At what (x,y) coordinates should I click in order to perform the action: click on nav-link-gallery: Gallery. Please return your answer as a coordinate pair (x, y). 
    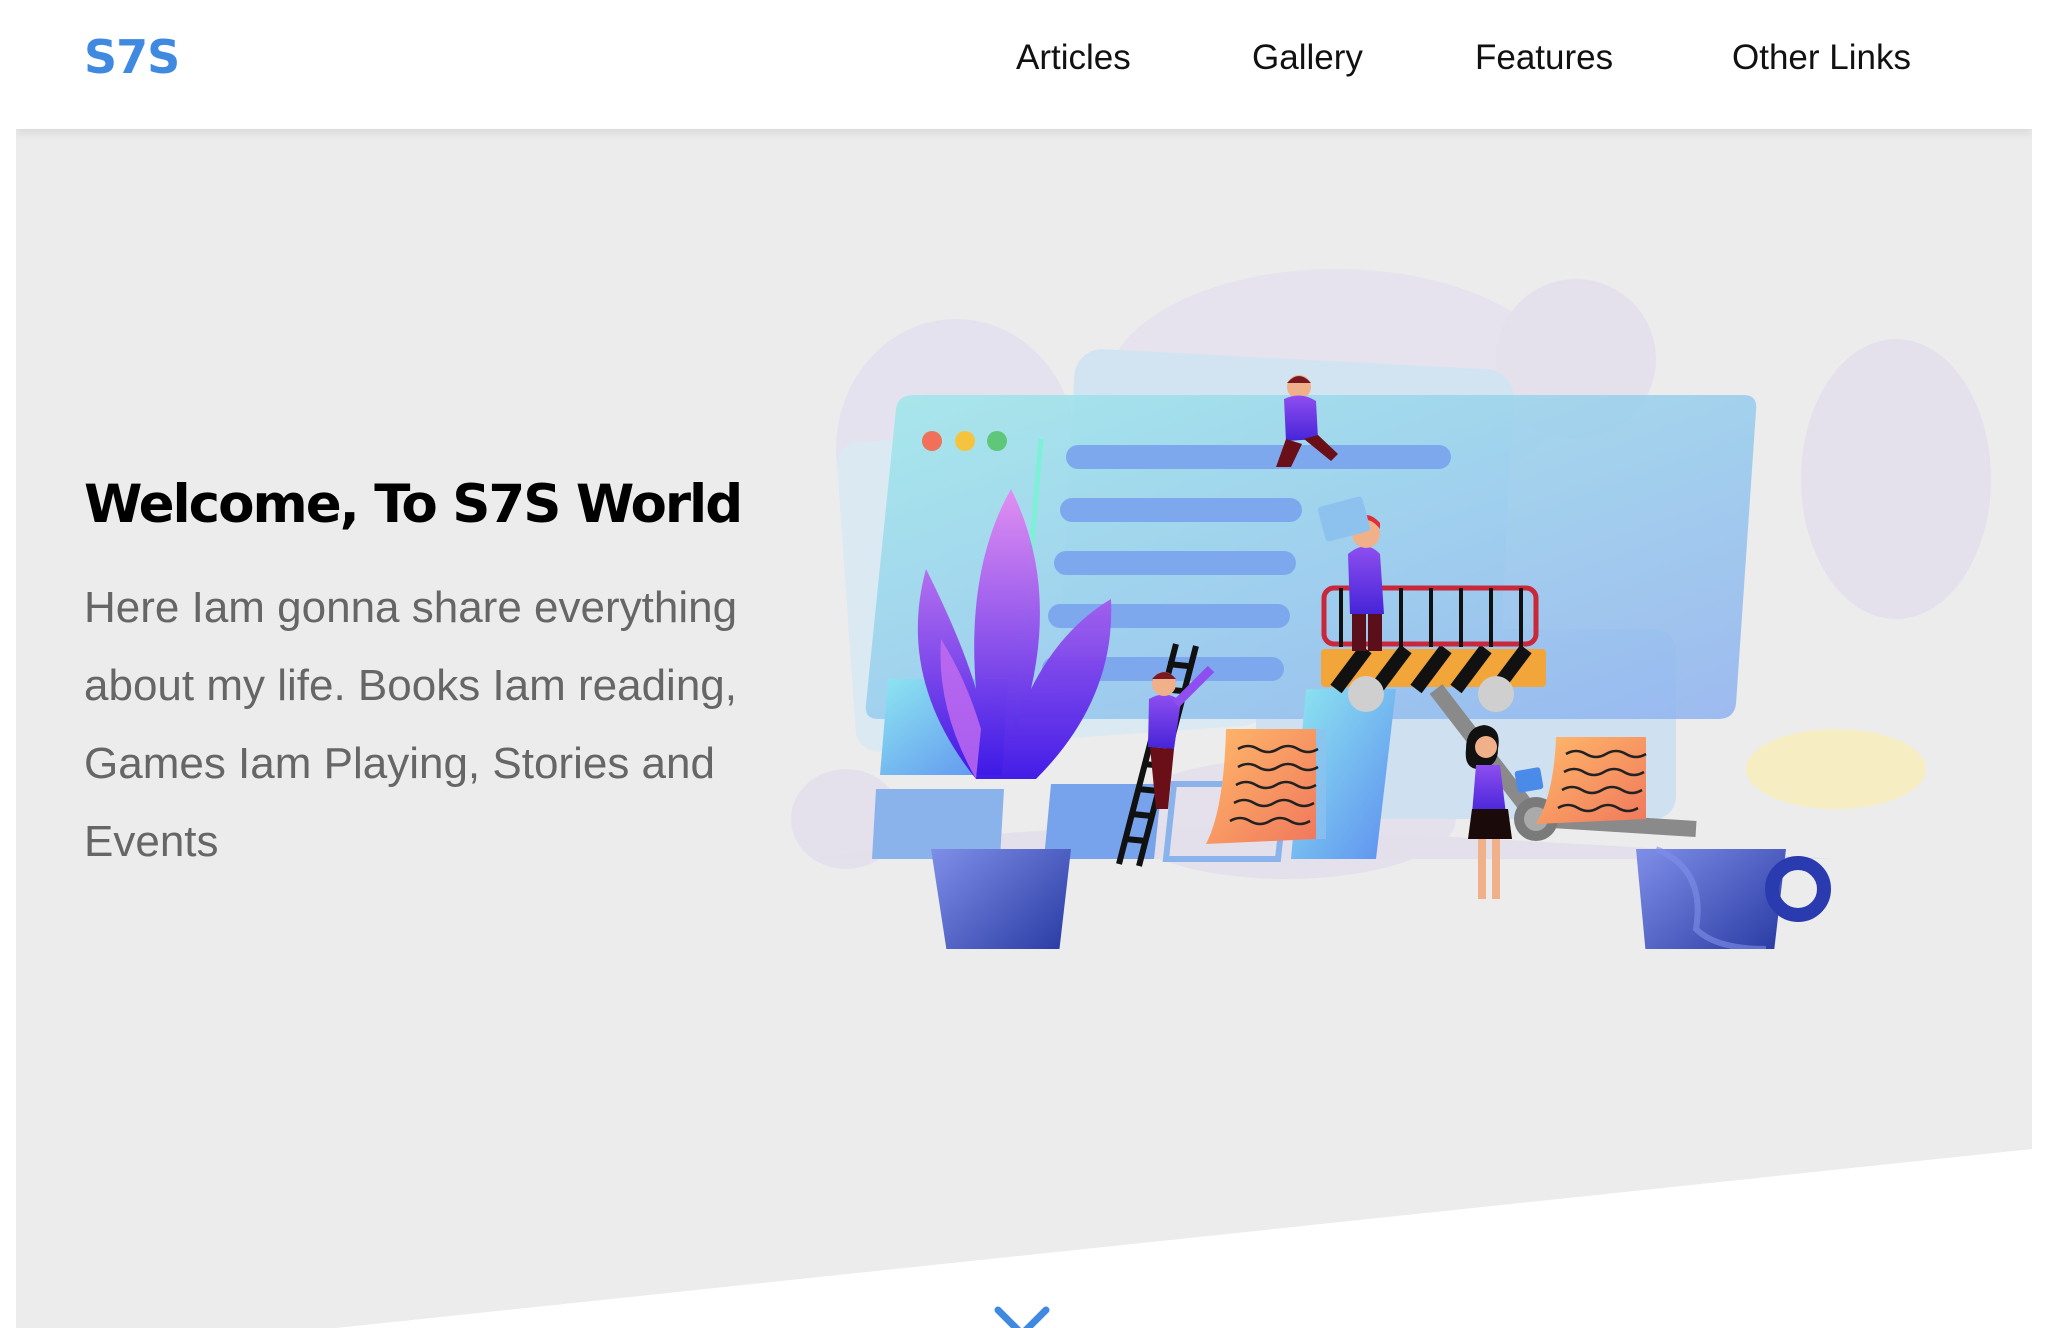
    Looking at the image, I should click on (1307, 58).